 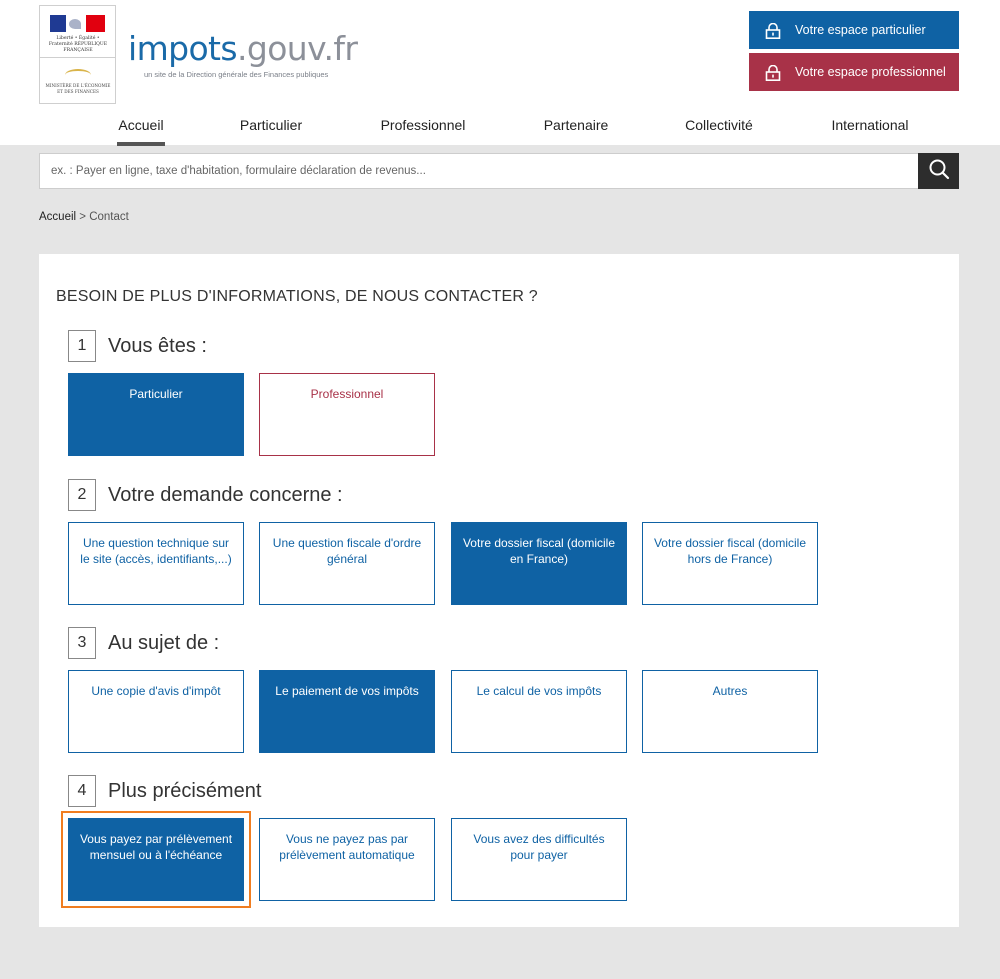 I want to click on step-label: Vous êtes :, so click(x=157, y=346).